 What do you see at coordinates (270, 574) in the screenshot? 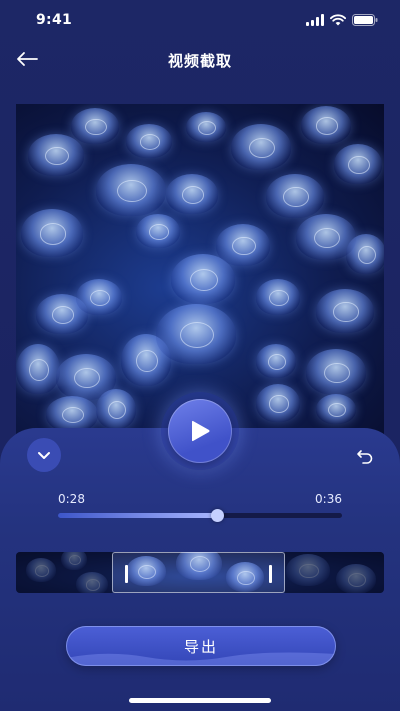
I see `trim-handle-right` at bounding box center [270, 574].